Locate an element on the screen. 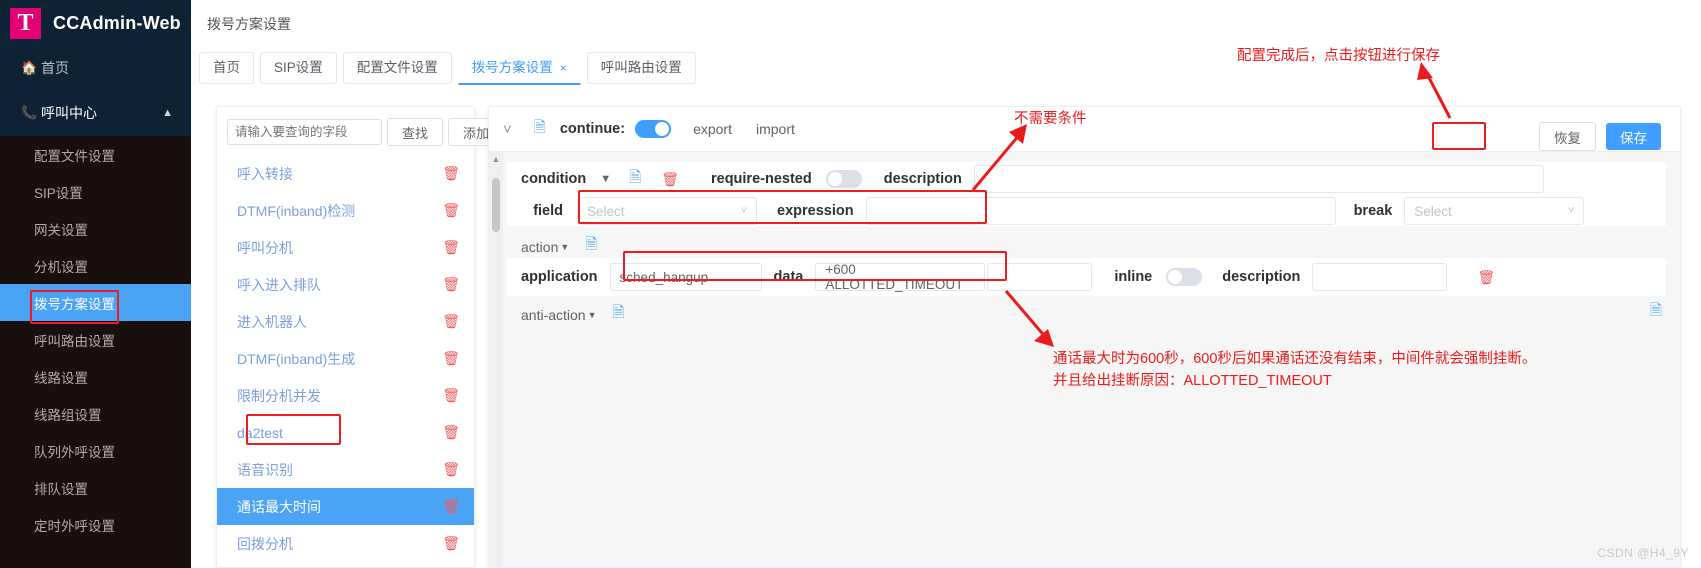 This screenshot has width=1701, height=568. phone-icon: 📞 is located at coordinates (29, 112).